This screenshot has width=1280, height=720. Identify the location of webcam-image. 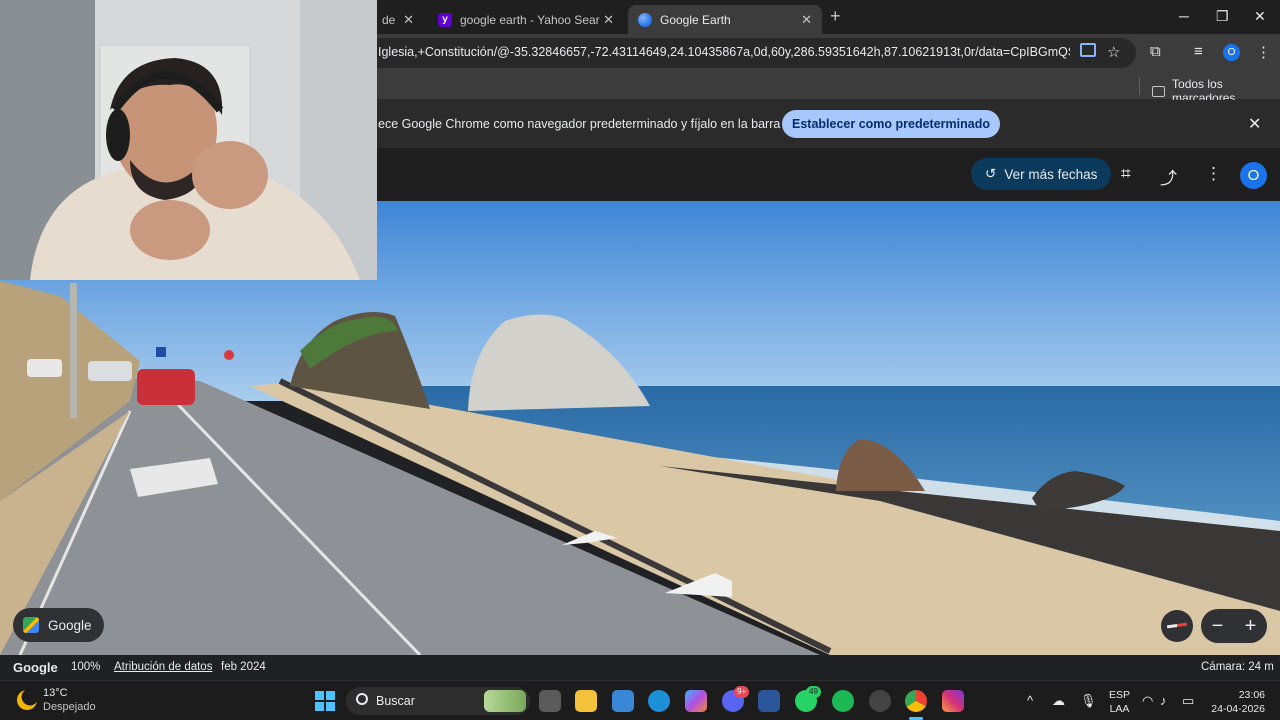
(188, 140).